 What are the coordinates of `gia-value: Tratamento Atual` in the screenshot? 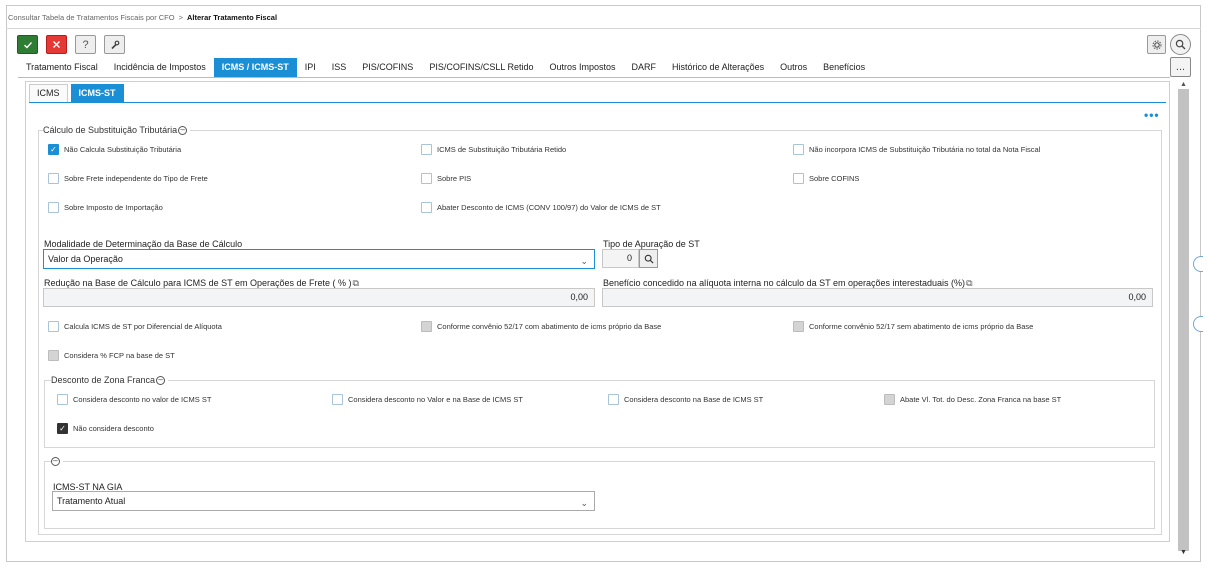 It's located at (91, 501).